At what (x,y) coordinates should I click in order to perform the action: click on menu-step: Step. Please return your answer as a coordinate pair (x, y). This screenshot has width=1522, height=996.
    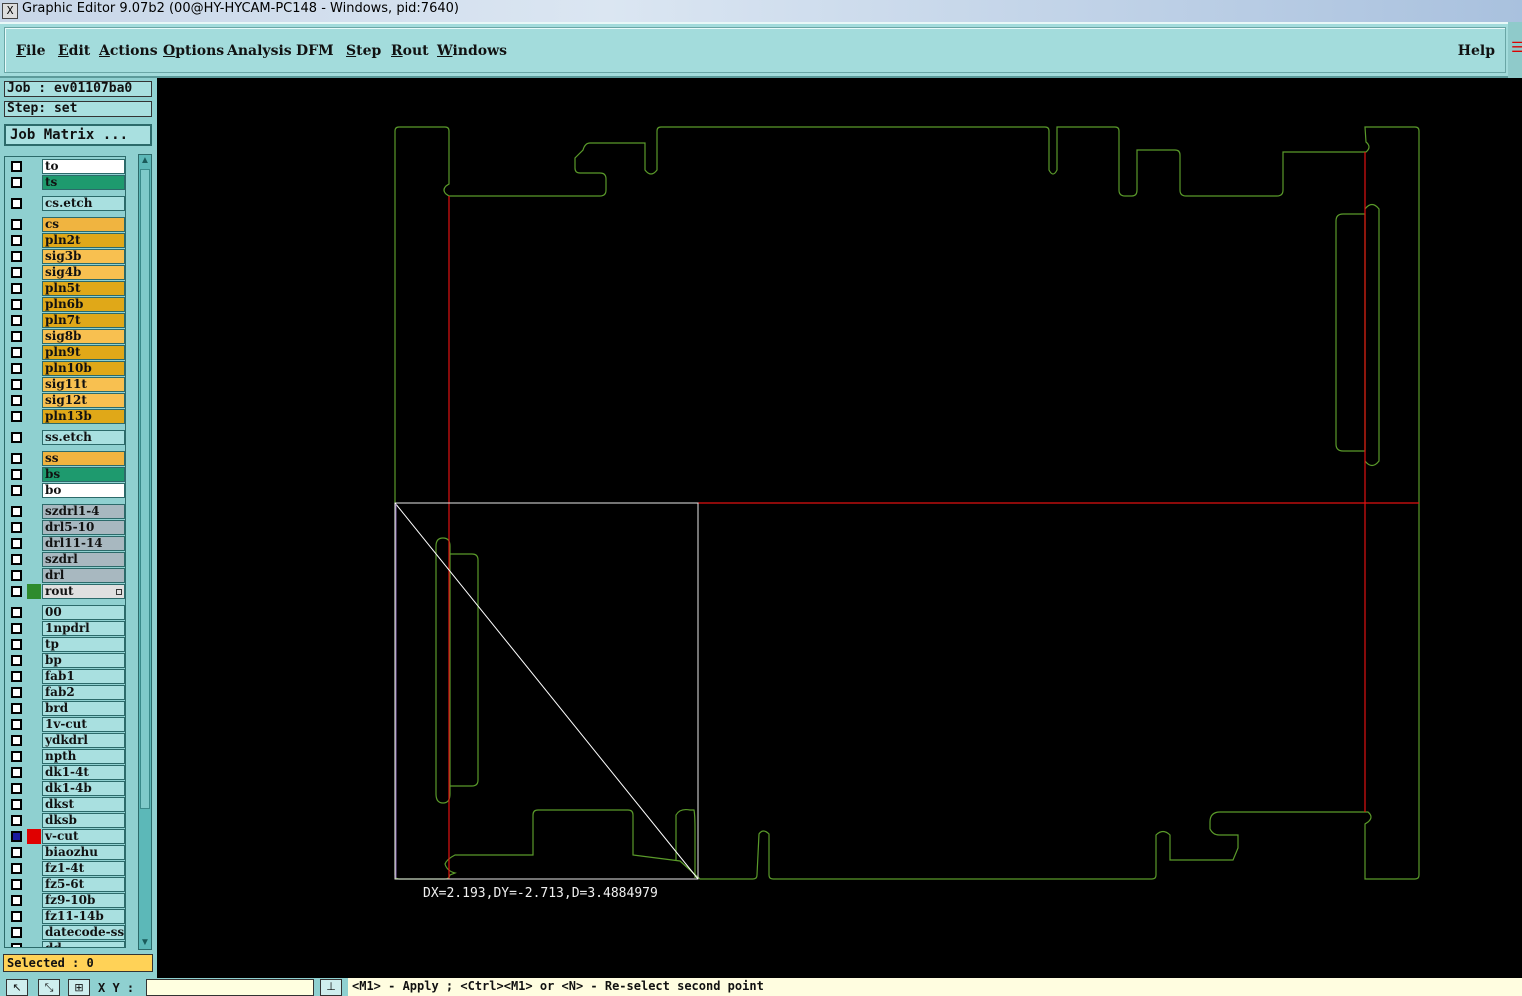
    Looking at the image, I should click on (363, 51).